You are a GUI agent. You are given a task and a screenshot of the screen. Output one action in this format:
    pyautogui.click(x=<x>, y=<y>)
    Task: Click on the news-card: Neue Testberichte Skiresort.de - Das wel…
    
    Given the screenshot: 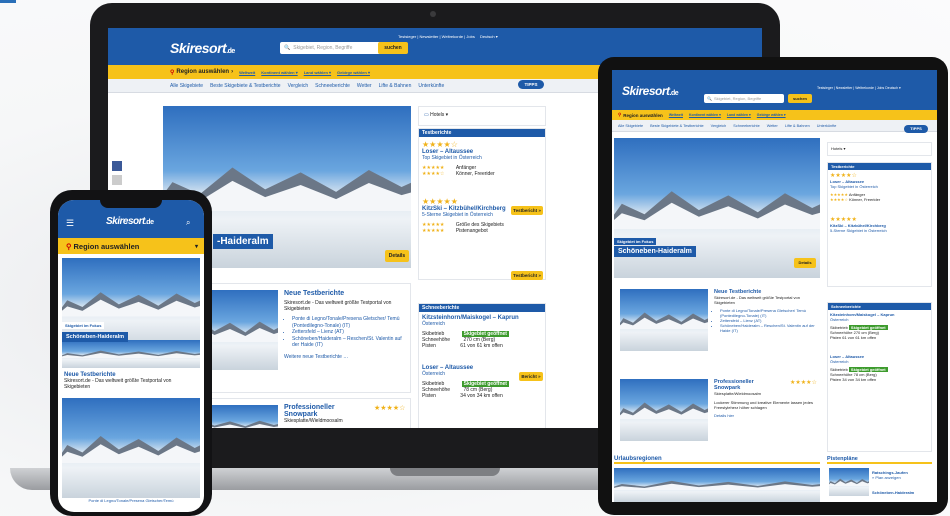 What is the action you would take?
    pyautogui.click(x=717, y=325)
    